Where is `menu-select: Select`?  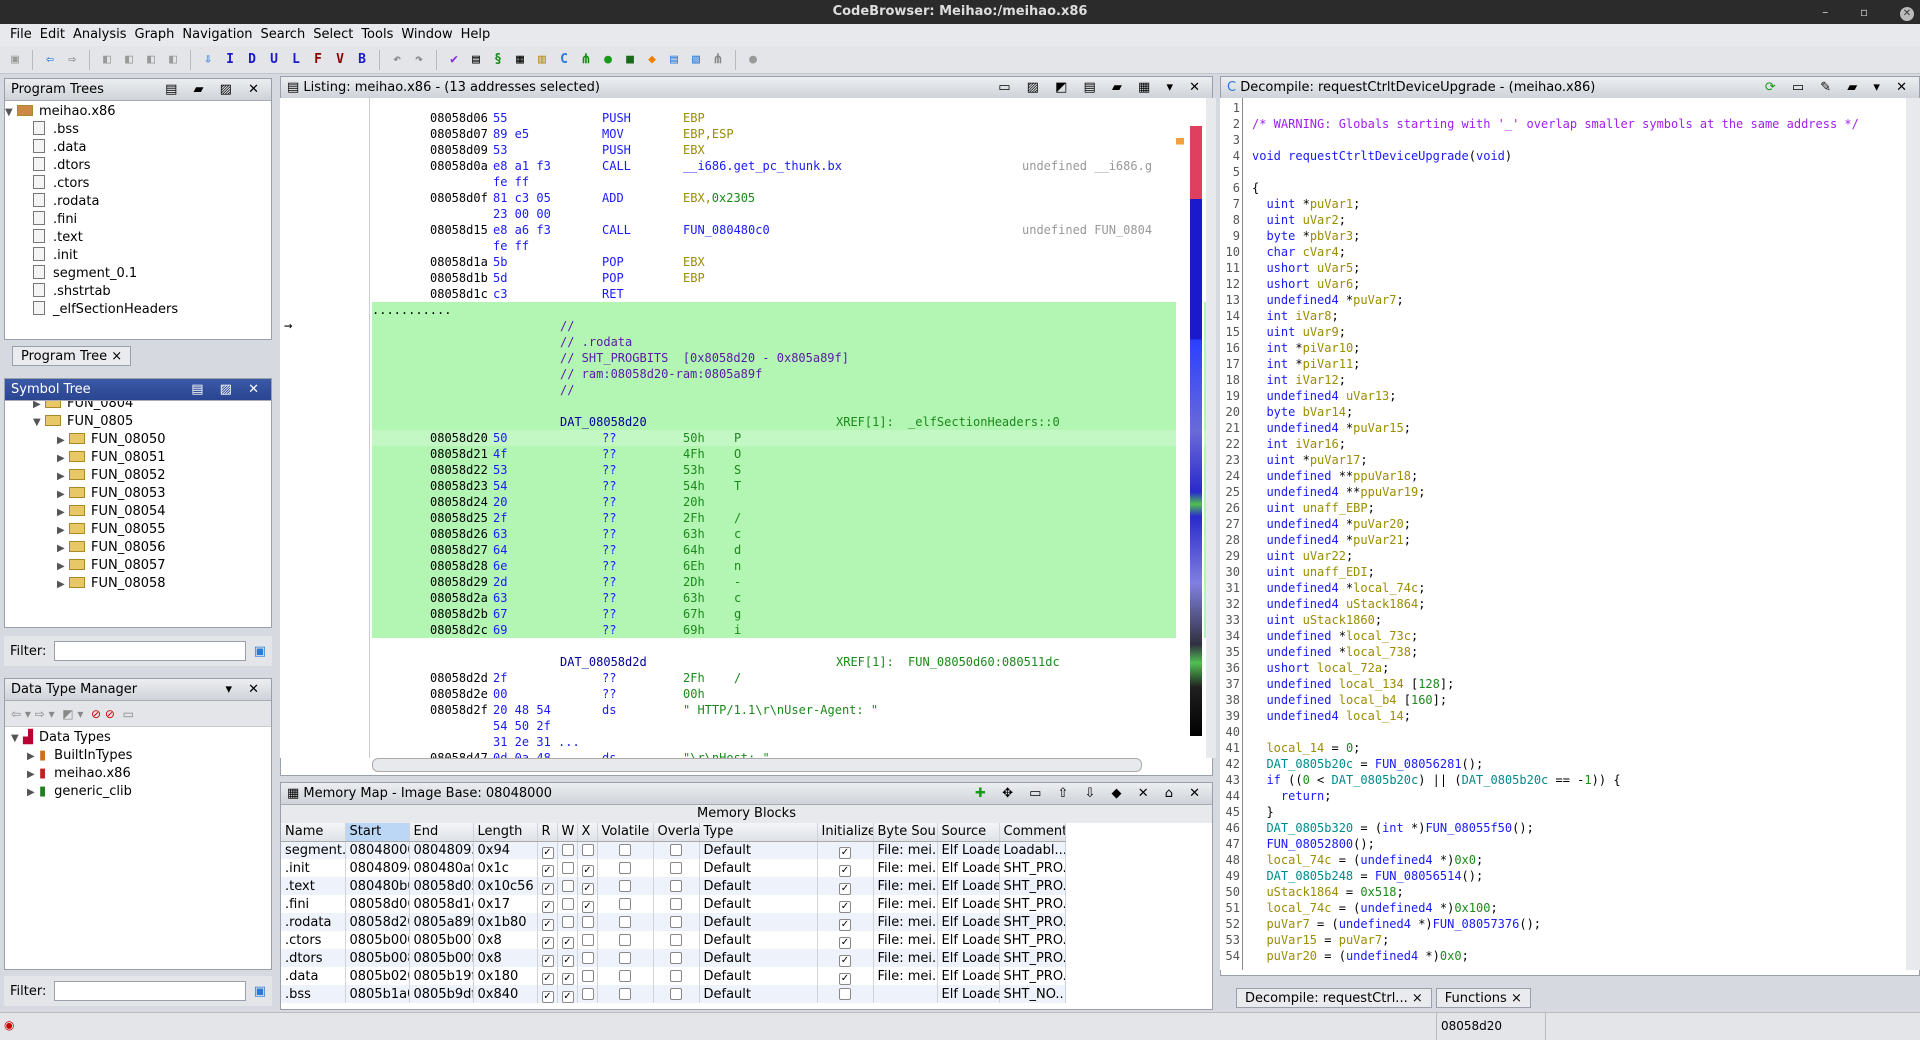 menu-select: Select is located at coordinates (335, 35).